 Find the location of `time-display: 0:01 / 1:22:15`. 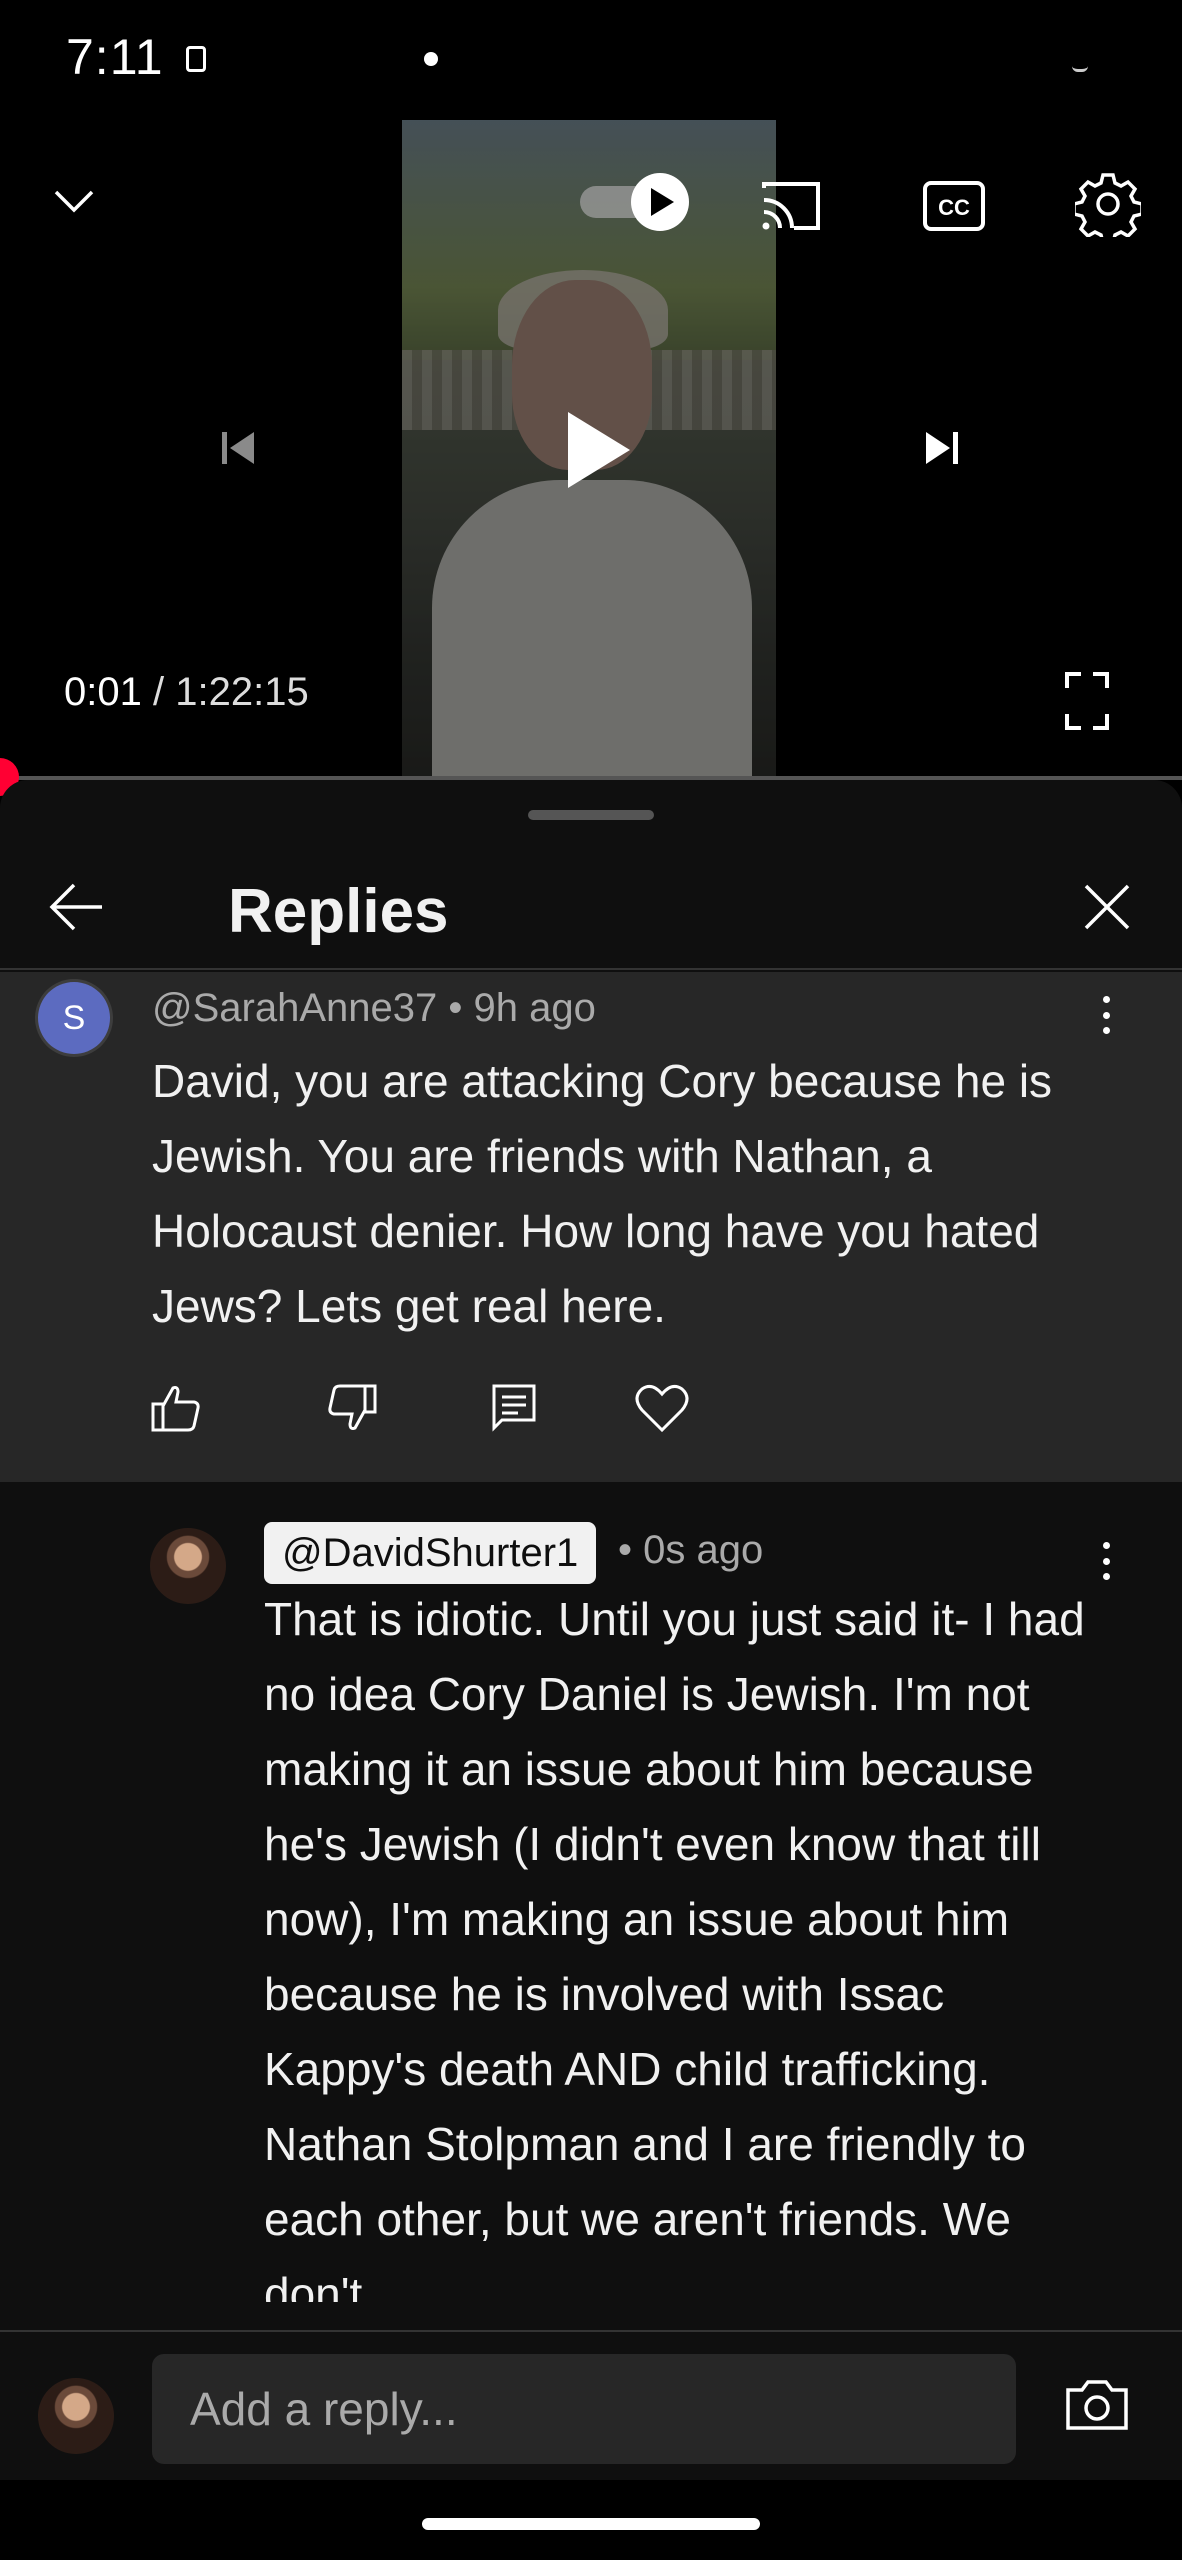

time-display: 0:01 / 1:22:15 is located at coordinates (186, 692).